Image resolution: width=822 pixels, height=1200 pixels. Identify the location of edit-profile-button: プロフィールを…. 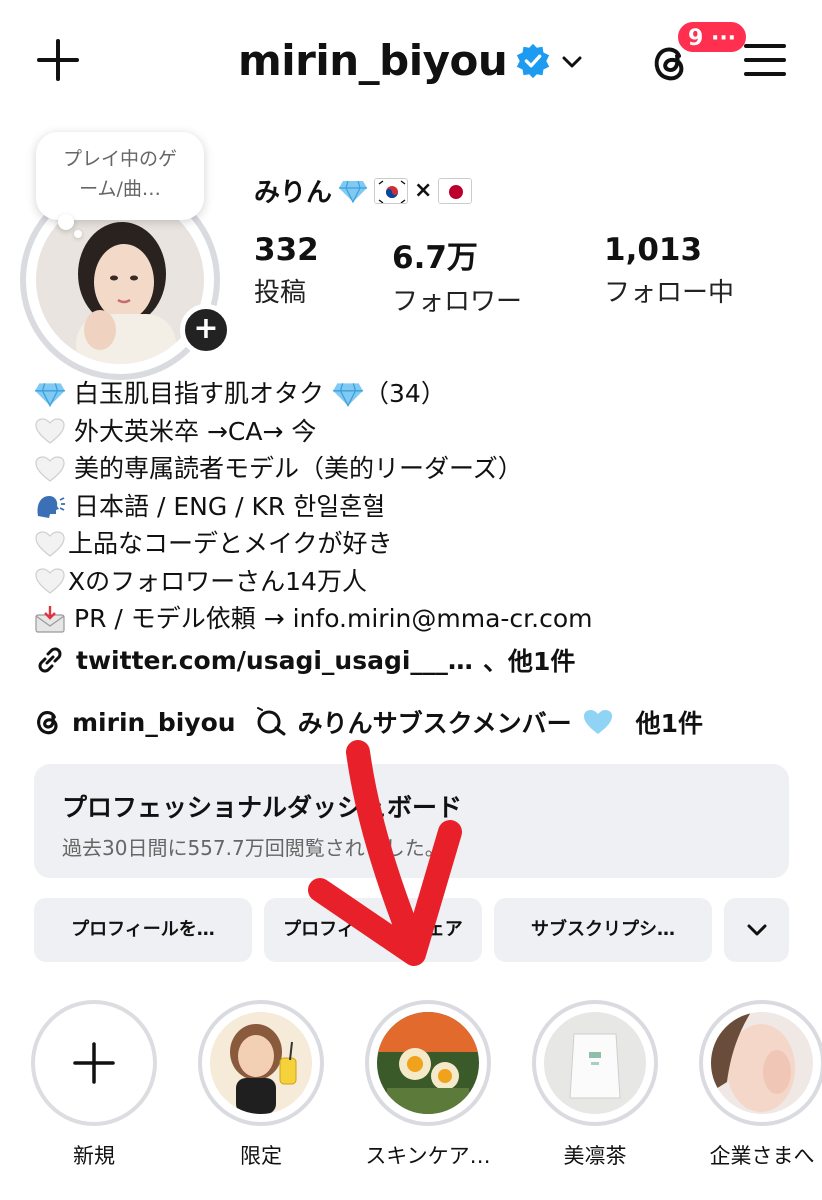
(143, 930).